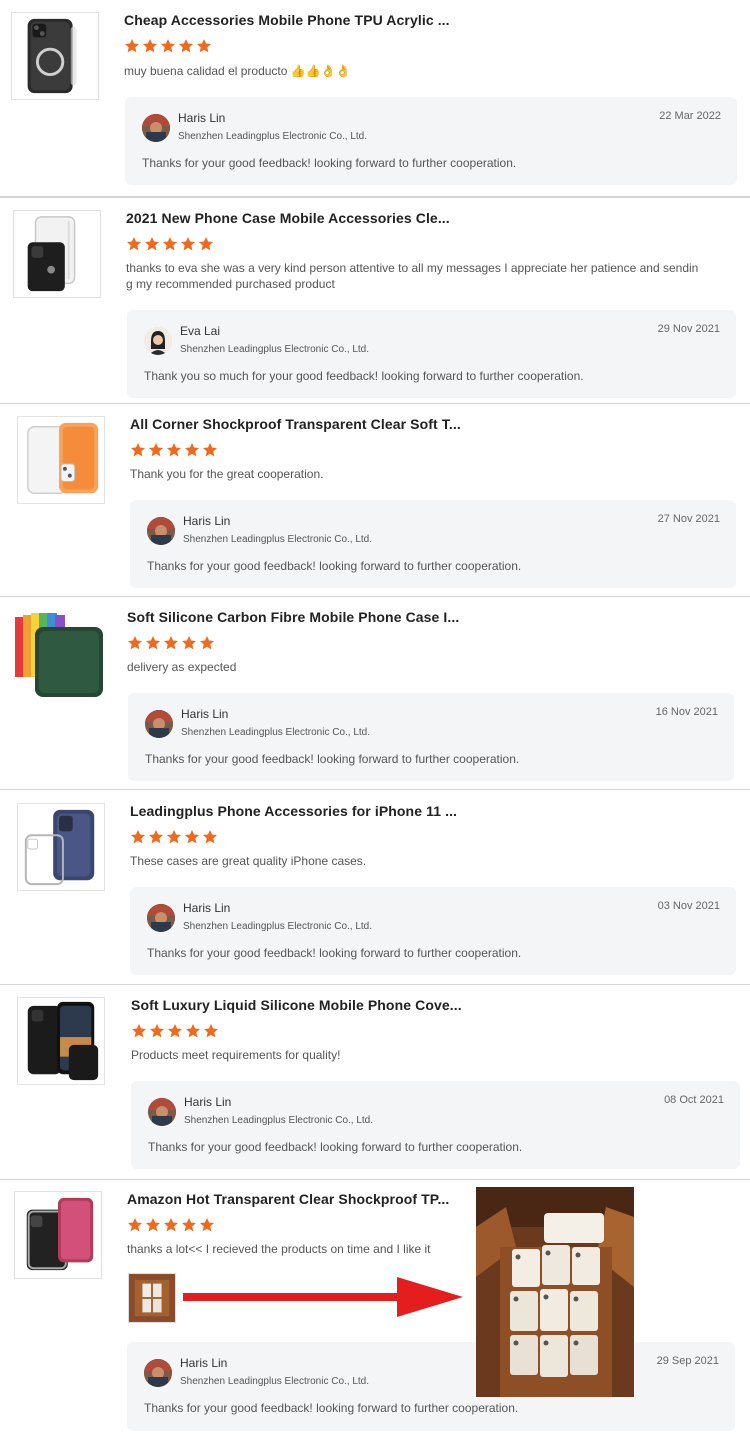  What do you see at coordinates (237, 71) in the screenshot?
I see `review-comment: muy buena calidad el producto 👍👍👌👌` at bounding box center [237, 71].